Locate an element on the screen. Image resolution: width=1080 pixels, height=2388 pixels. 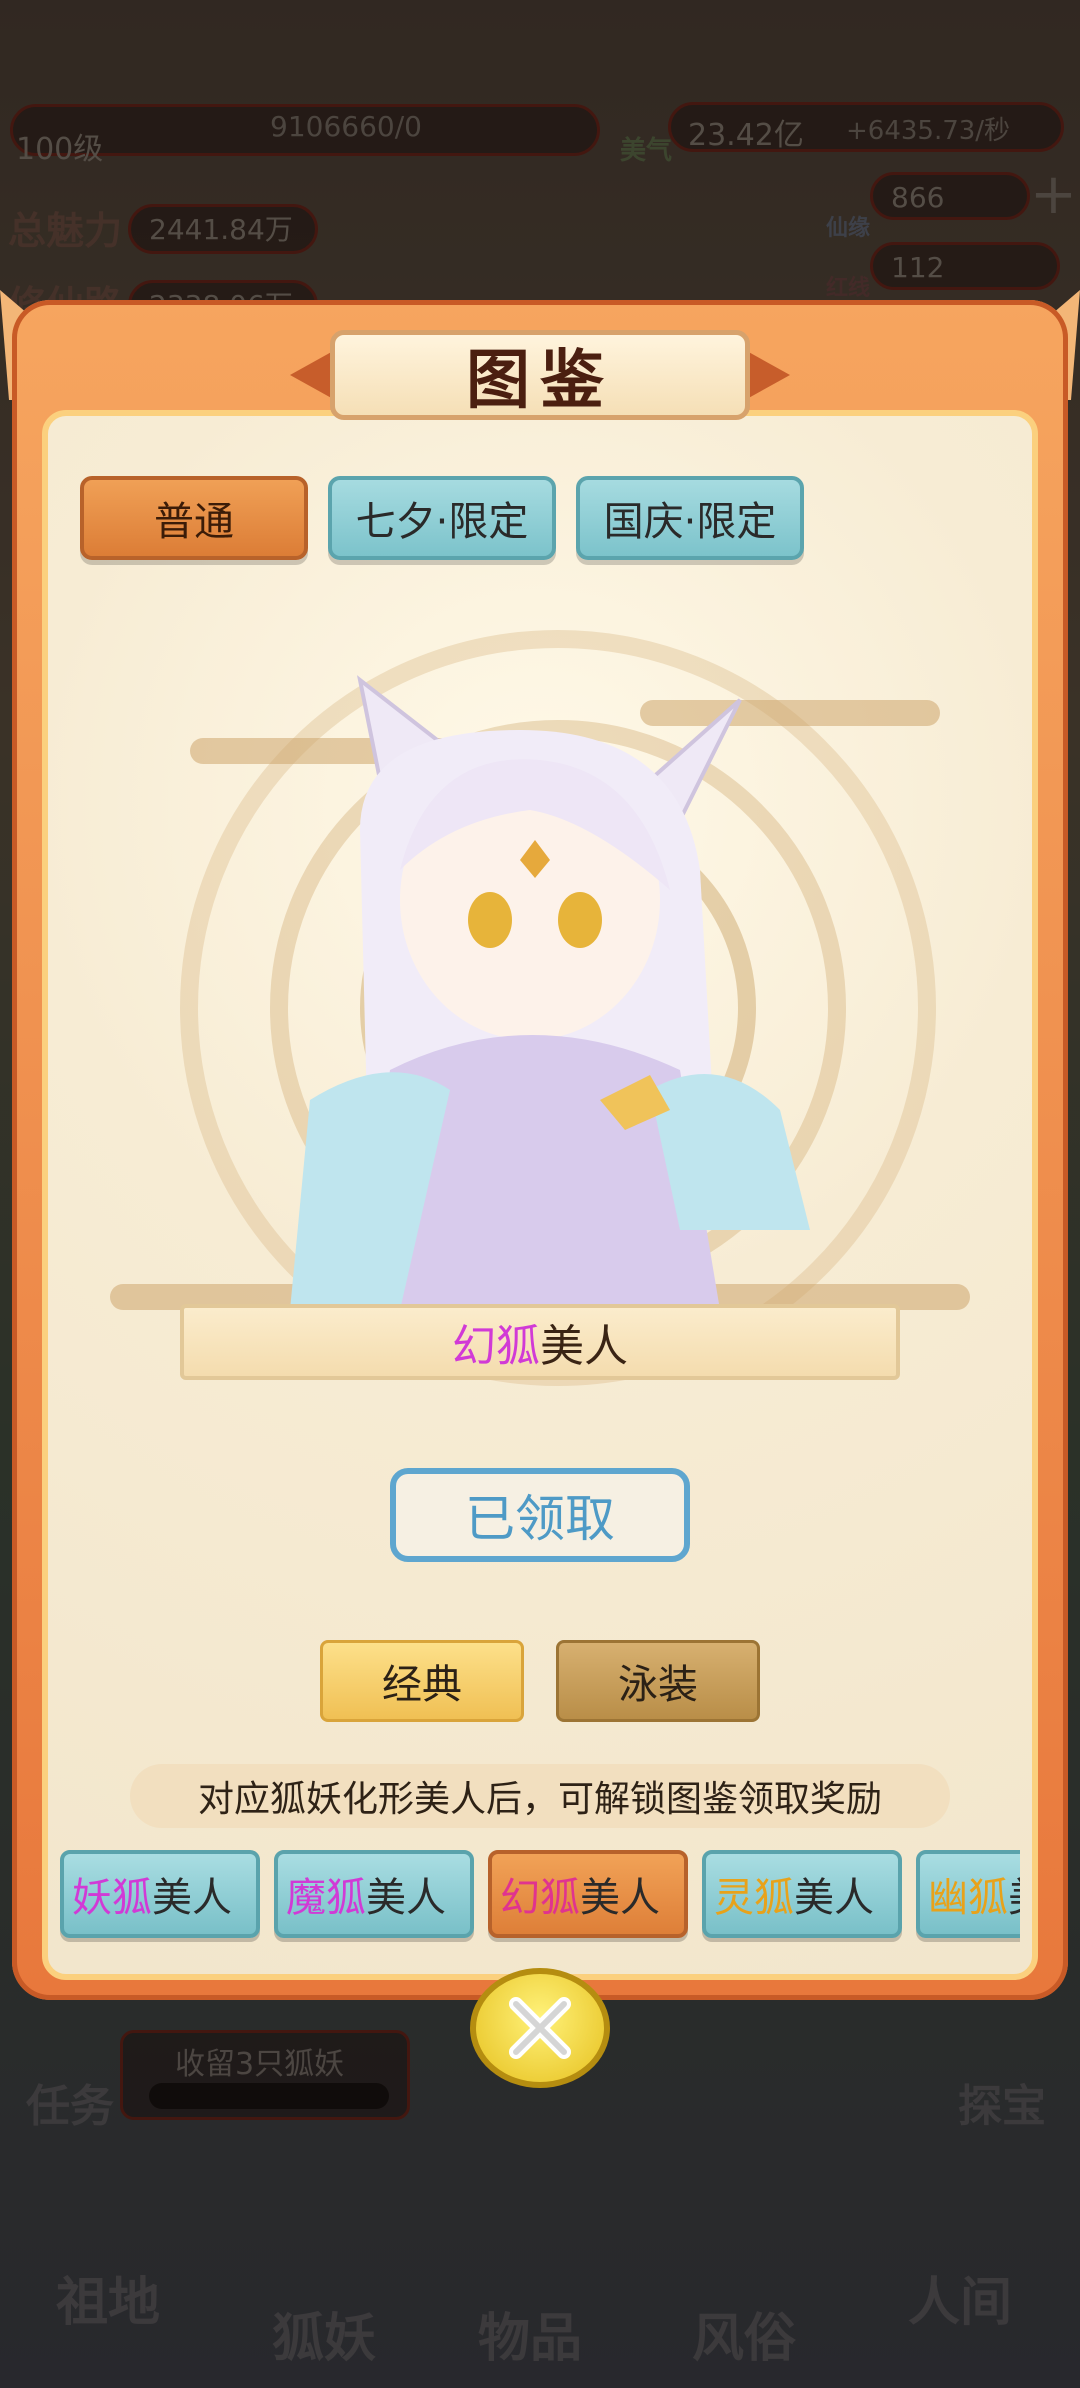
character-chip-mohu: 魔狐 美人 is located at coordinates (374, 1894).